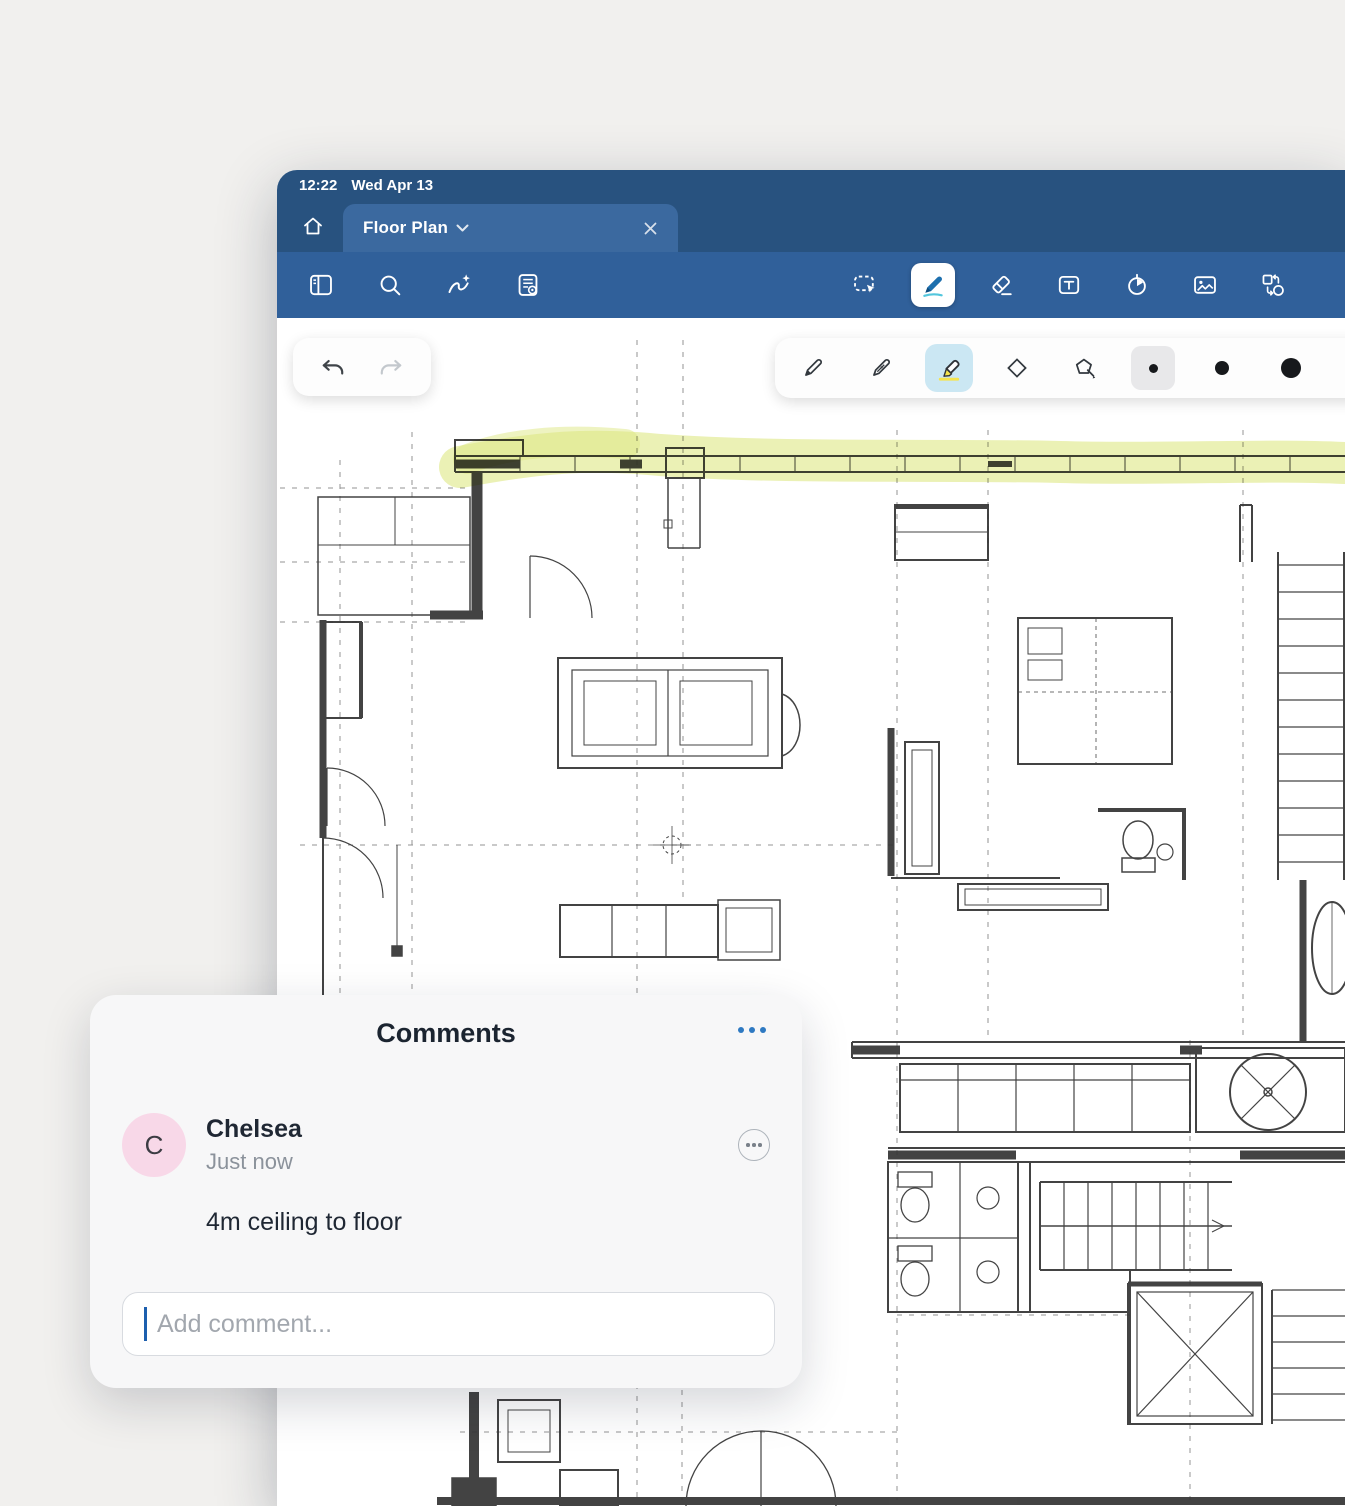 The height and width of the screenshot is (1506, 1345). I want to click on ballpoint-pen-button, so click(813, 368).